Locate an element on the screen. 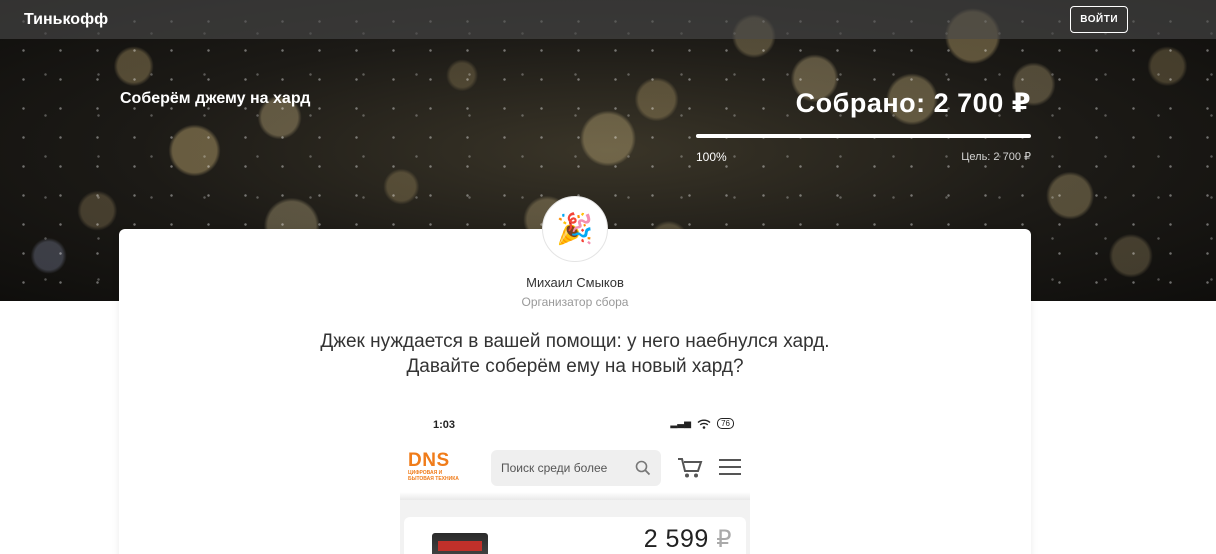  organizer-avatar: 🎉 is located at coordinates (575, 229).